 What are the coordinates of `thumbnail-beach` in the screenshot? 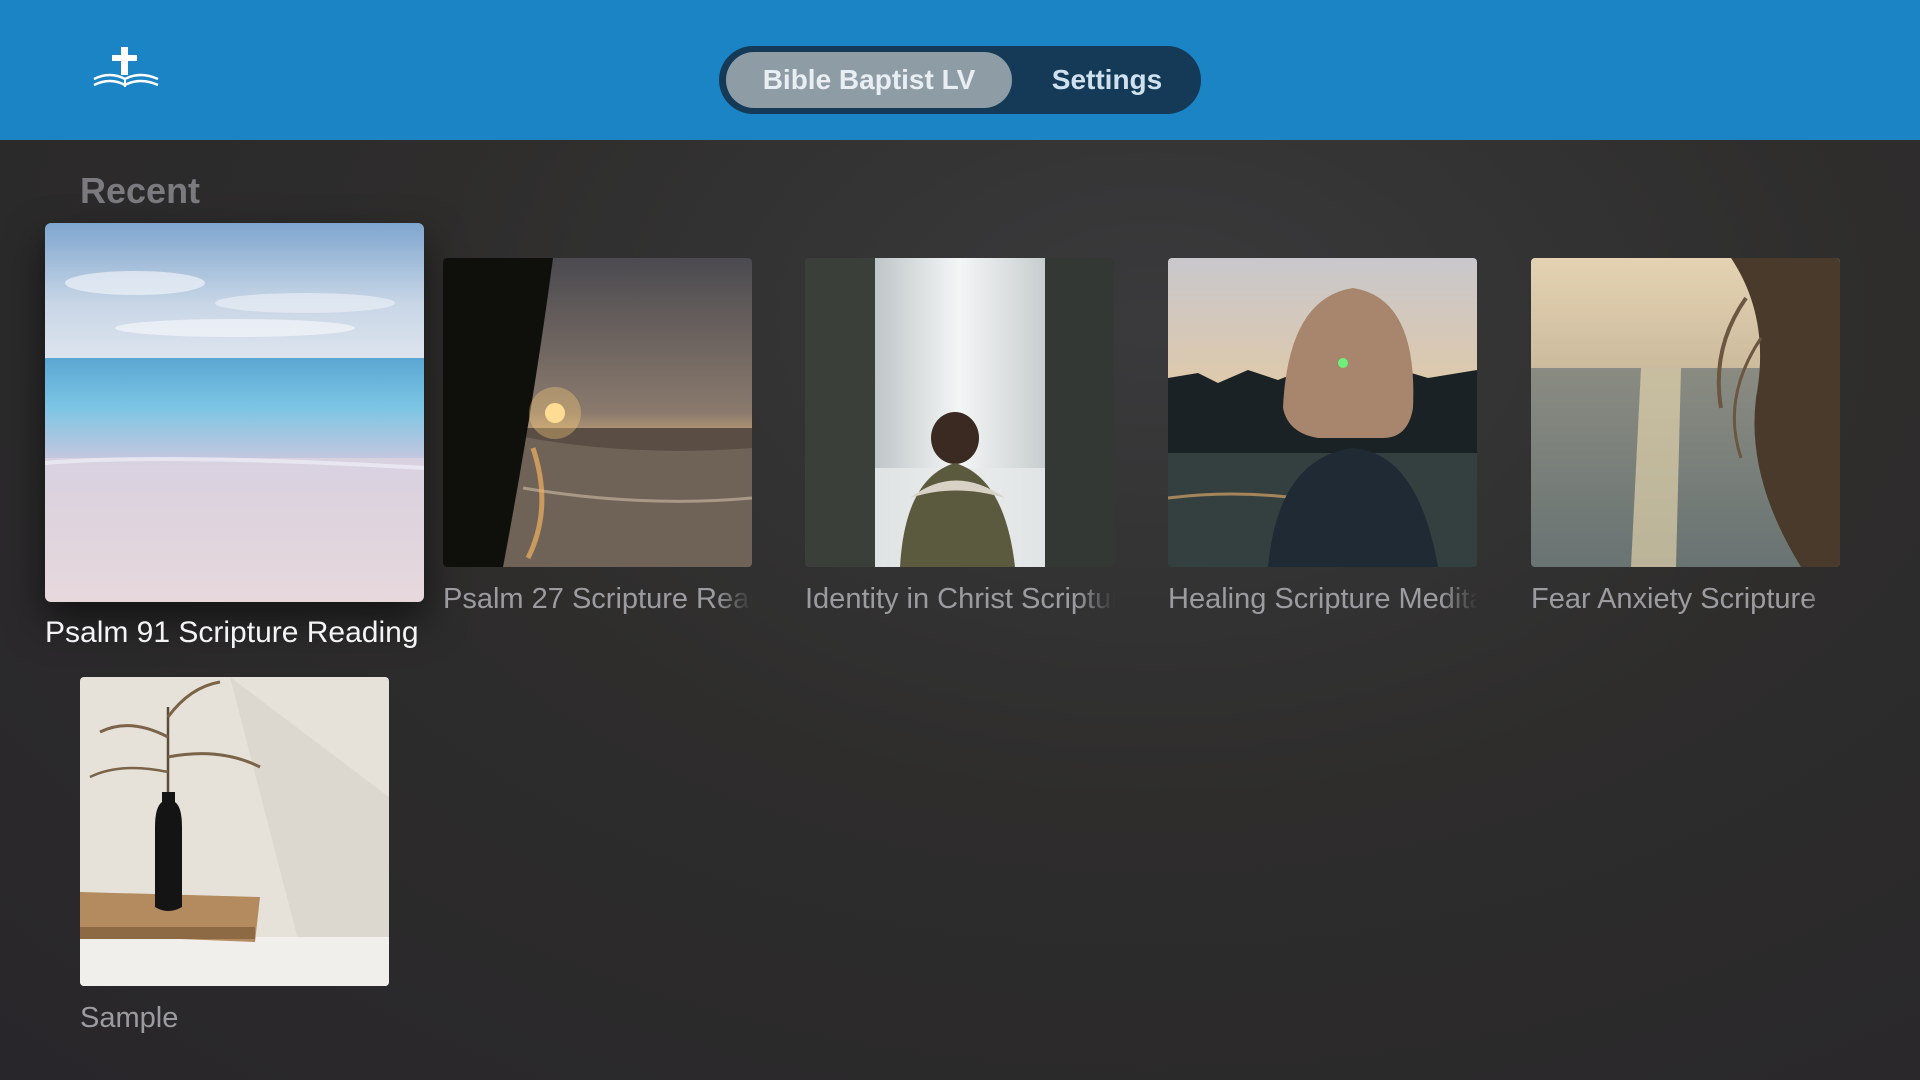 It's located at (234, 412).